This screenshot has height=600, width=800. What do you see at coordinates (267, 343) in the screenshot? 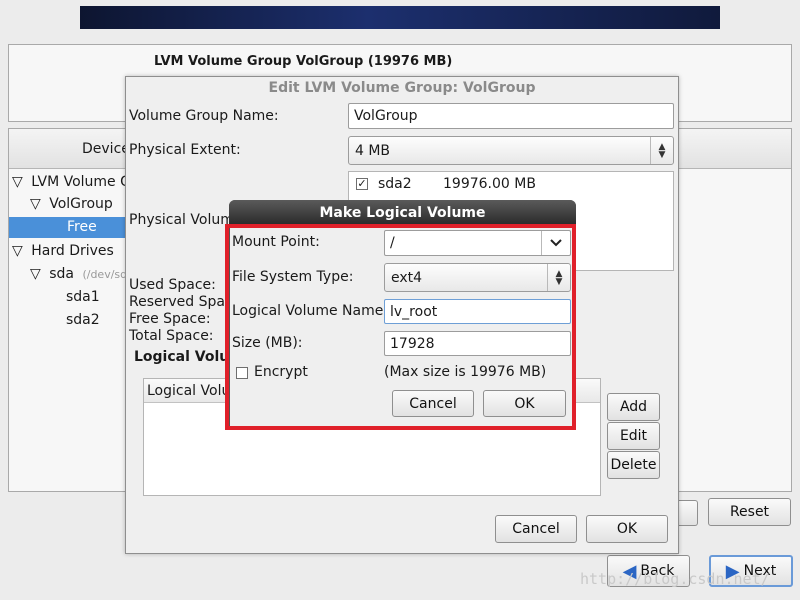
I see `size-label: Size (MB):` at bounding box center [267, 343].